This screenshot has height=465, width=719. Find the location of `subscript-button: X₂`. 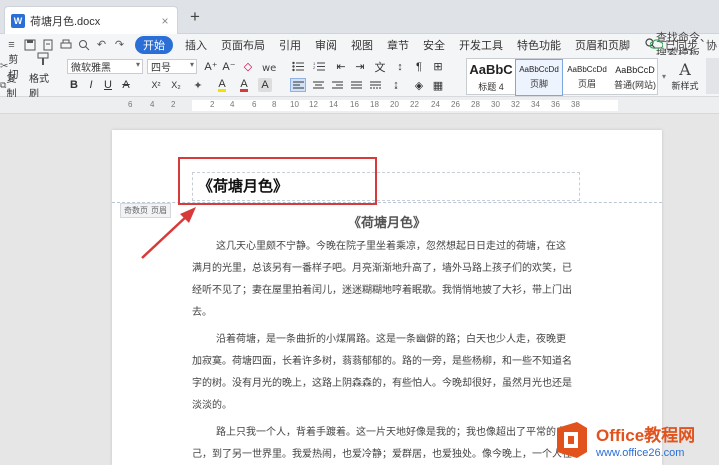

subscript-button: X₂ is located at coordinates (176, 85).